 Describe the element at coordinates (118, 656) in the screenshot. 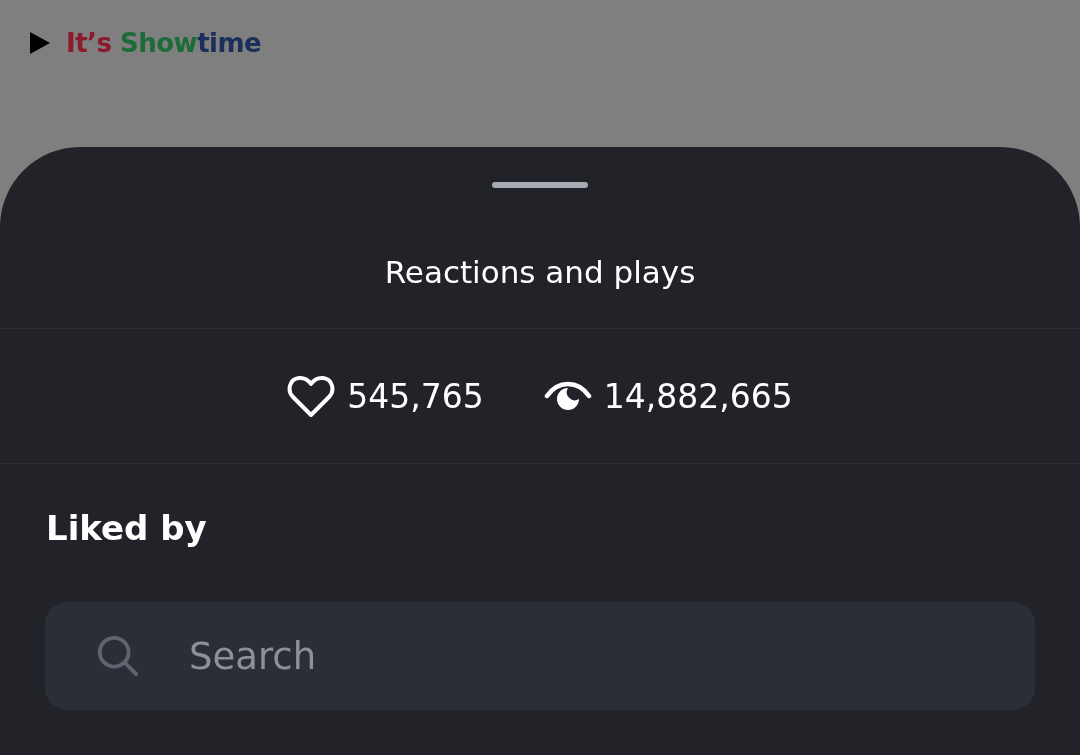

I see `search-icon` at that location.